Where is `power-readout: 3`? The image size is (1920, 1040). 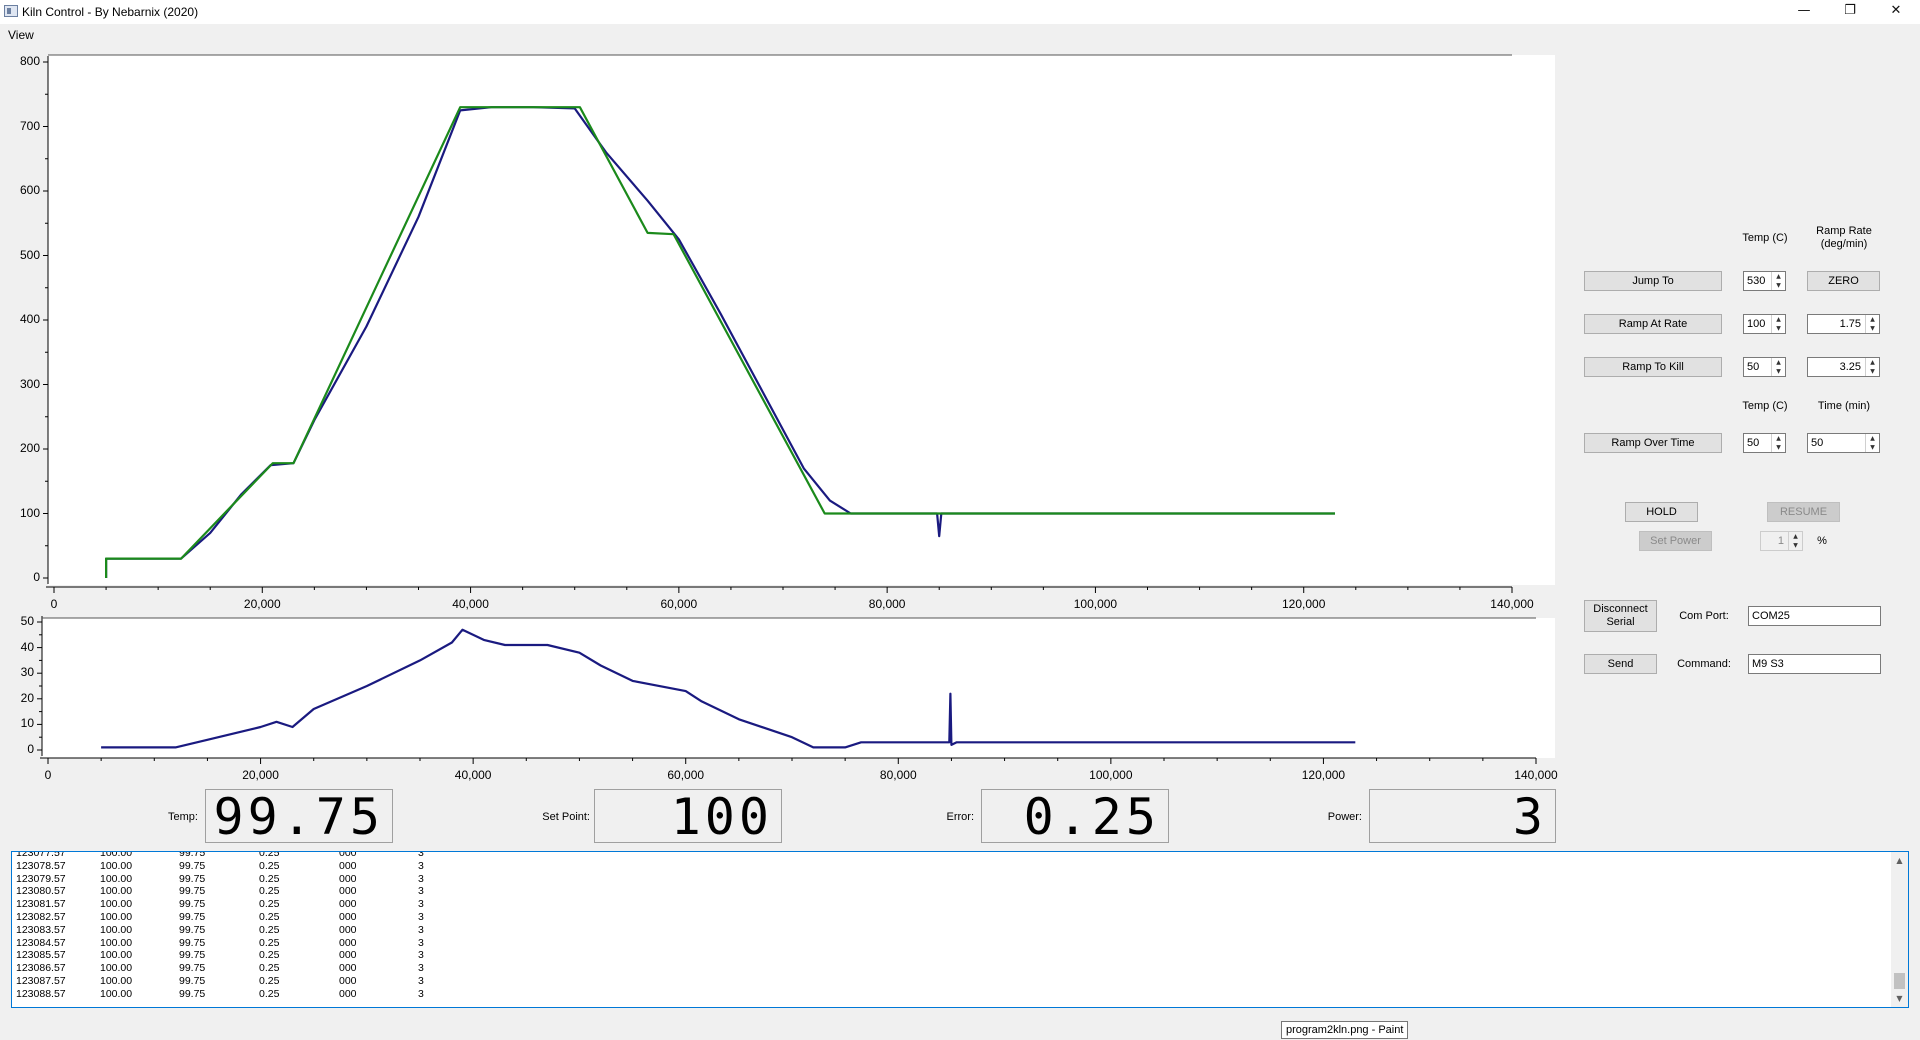
power-readout: 3 is located at coordinates (1462, 816).